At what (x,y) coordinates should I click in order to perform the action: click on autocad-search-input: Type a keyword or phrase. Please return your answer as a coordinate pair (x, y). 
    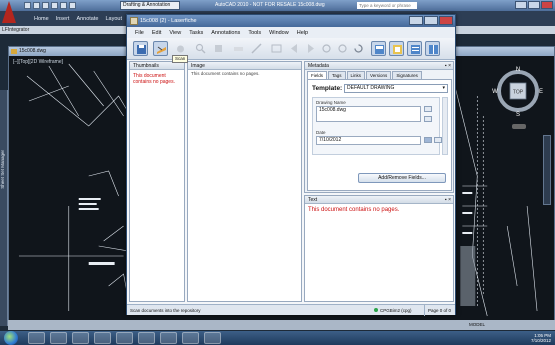
    Looking at the image, I should click on (387, 5).